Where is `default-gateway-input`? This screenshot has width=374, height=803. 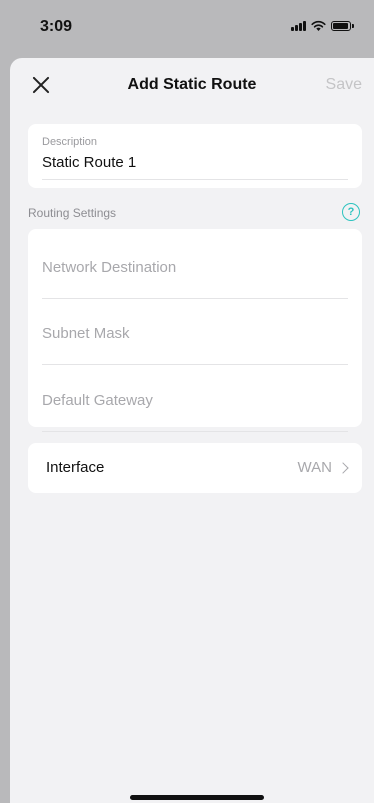 default-gateway-input is located at coordinates (195, 400).